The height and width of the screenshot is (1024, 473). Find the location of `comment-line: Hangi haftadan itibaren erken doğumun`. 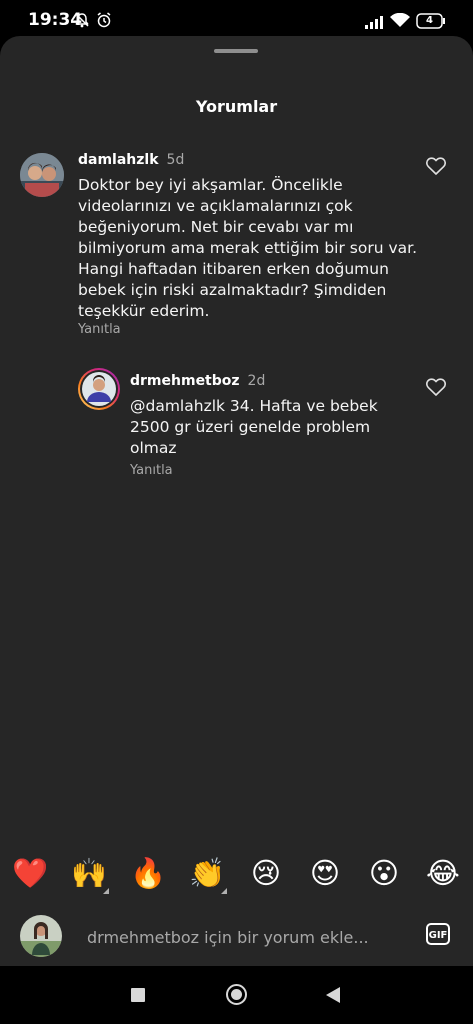

comment-line: Hangi haftadan itibaren erken doğumun is located at coordinates (233, 269).